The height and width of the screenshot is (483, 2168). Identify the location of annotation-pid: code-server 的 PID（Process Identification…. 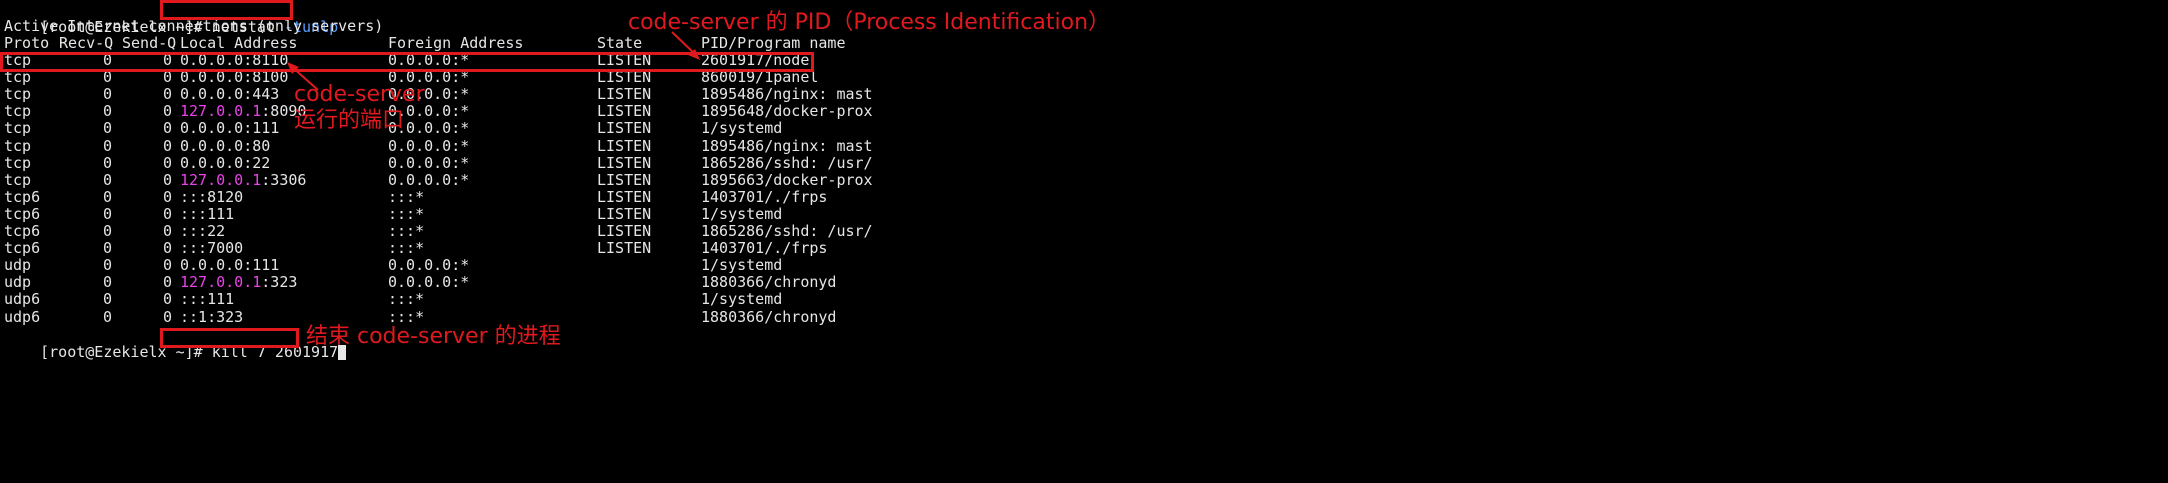
(869, 22).